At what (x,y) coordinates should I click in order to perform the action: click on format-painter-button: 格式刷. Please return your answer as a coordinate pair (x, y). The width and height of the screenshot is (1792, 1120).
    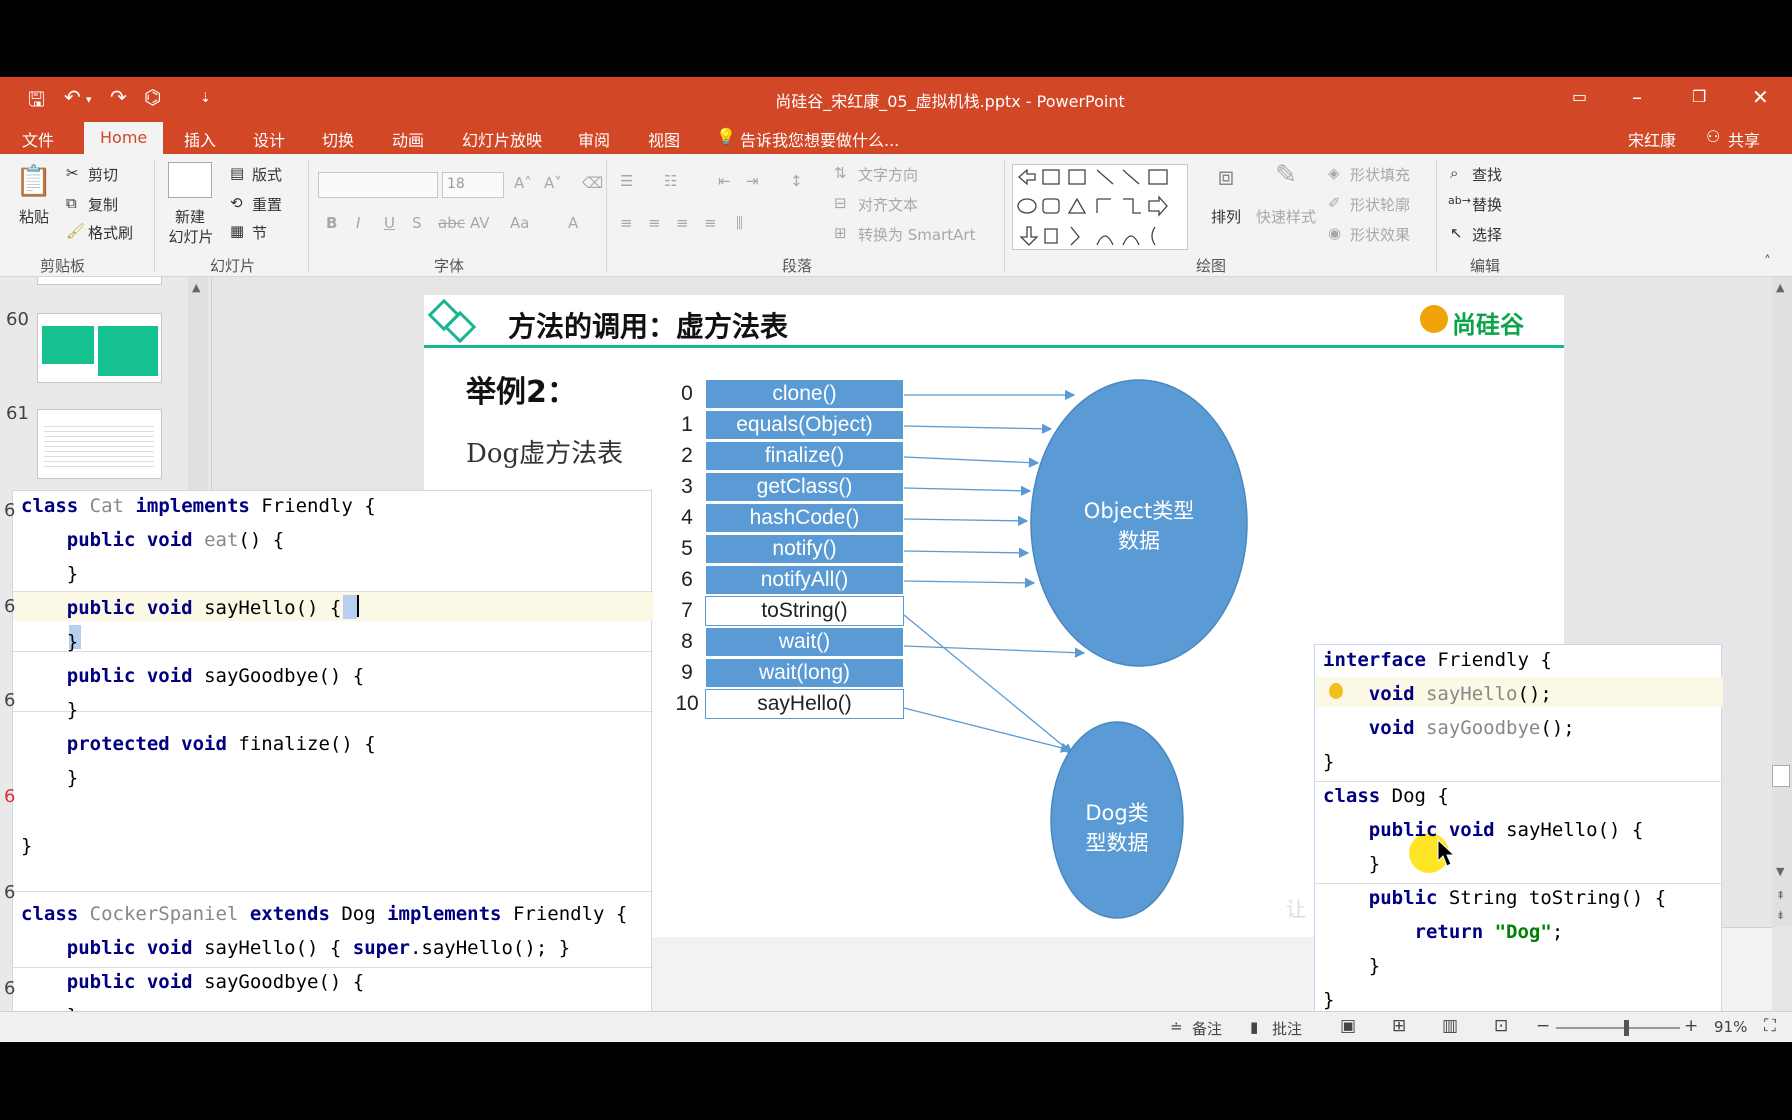
    Looking at the image, I should click on (110, 232).